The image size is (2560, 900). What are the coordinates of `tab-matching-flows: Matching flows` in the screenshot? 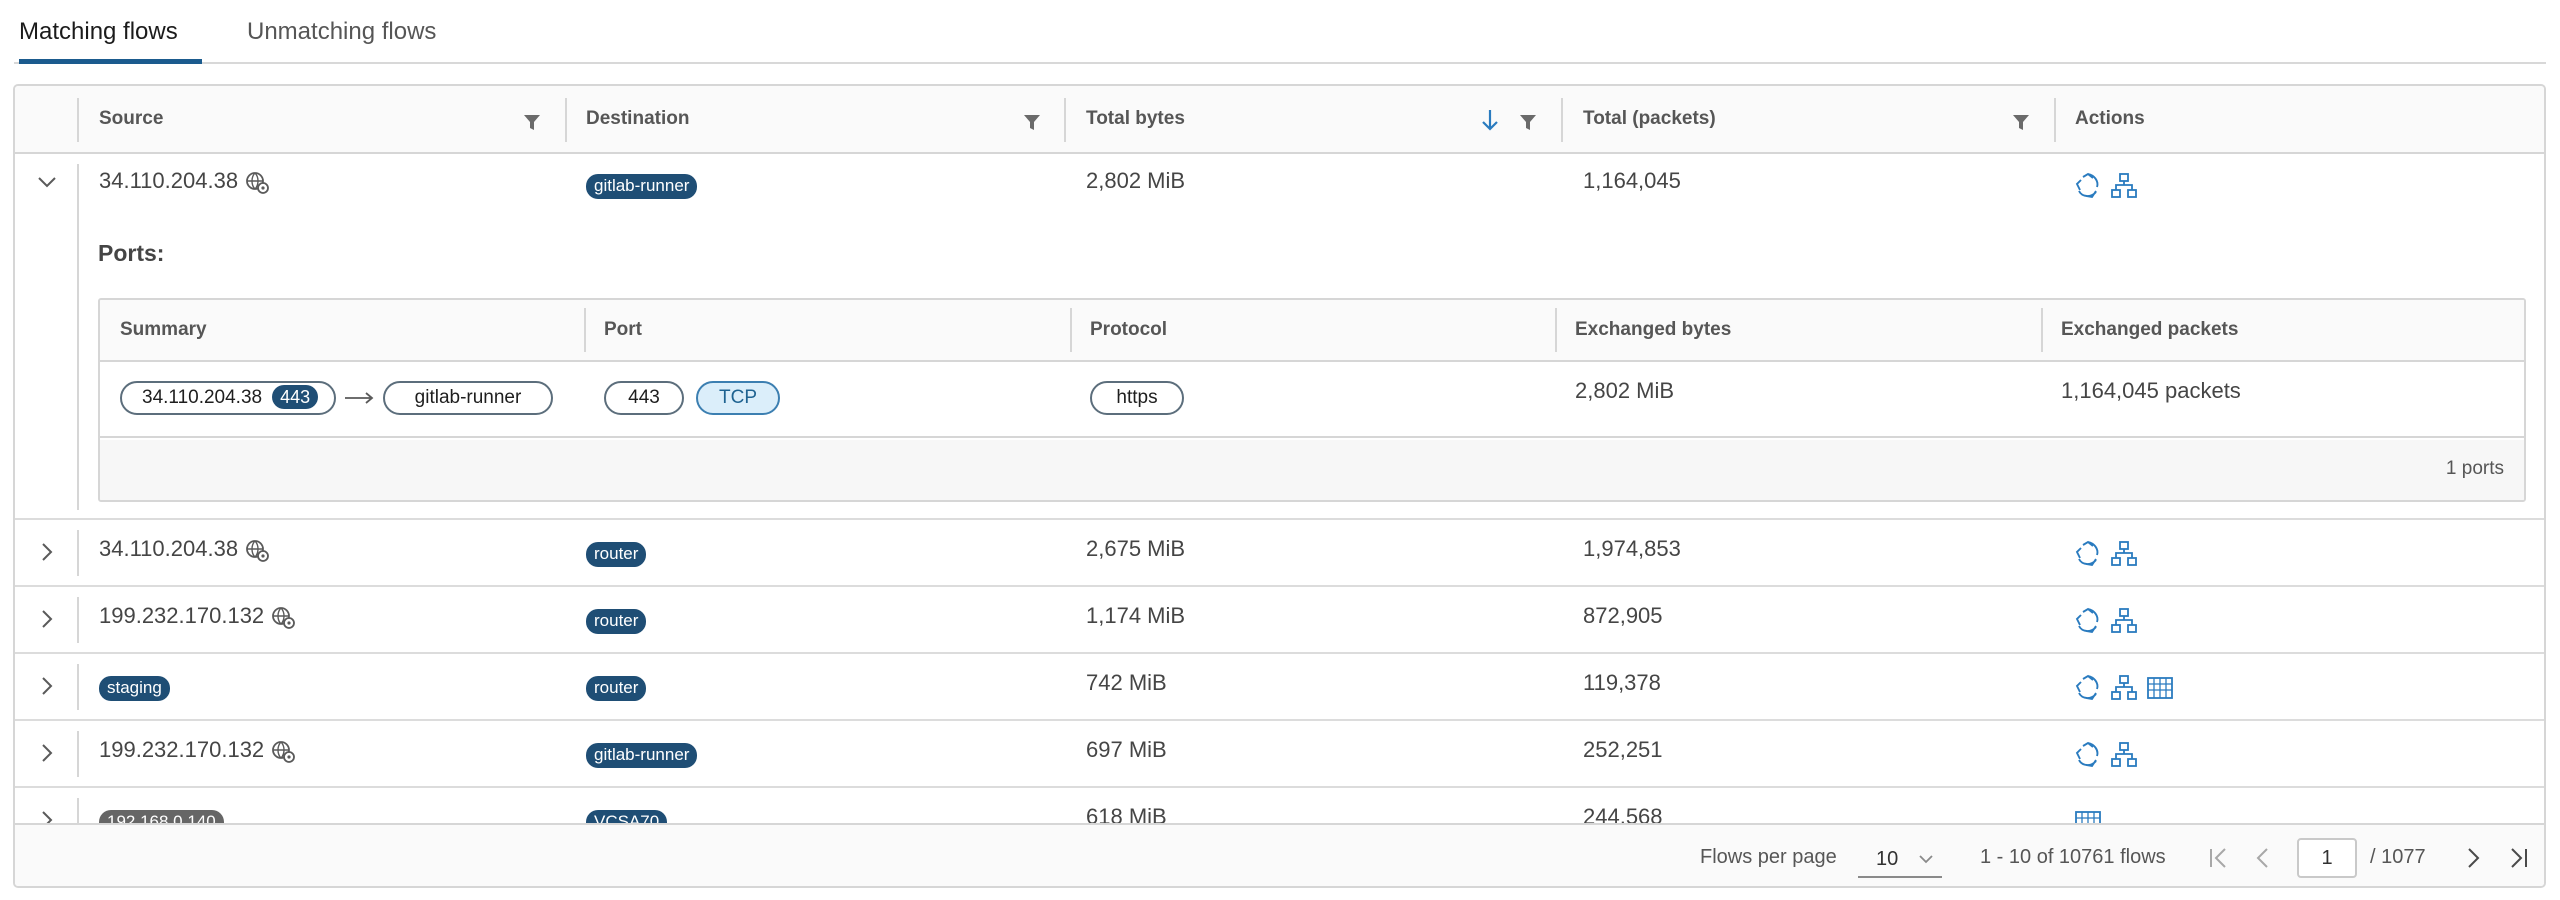 It's located at (110, 41).